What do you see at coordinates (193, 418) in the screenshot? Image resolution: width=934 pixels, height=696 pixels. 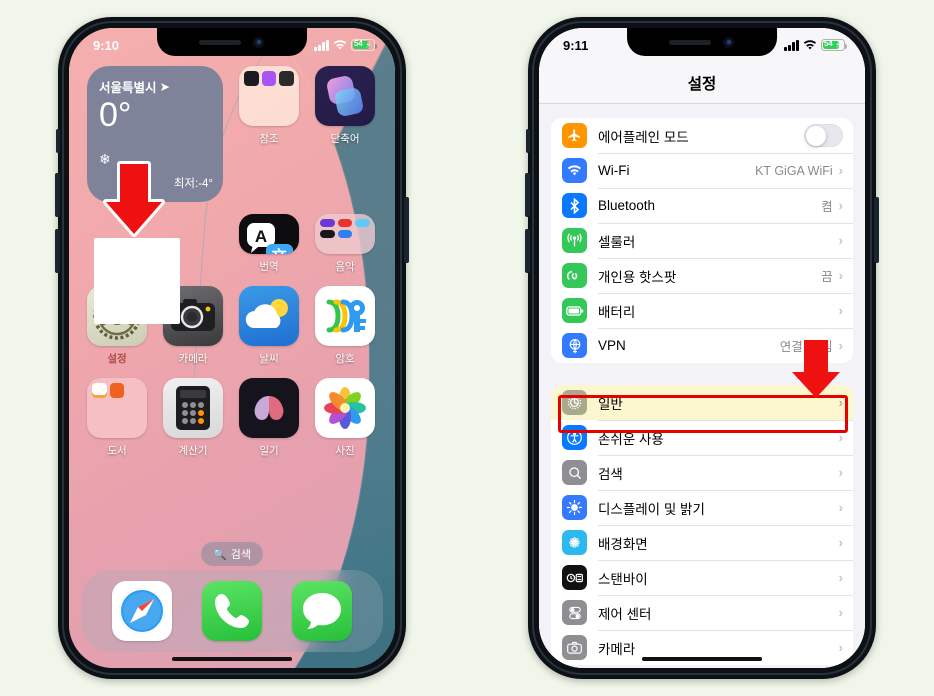 I see `app-calculator: 계산기` at bounding box center [193, 418].